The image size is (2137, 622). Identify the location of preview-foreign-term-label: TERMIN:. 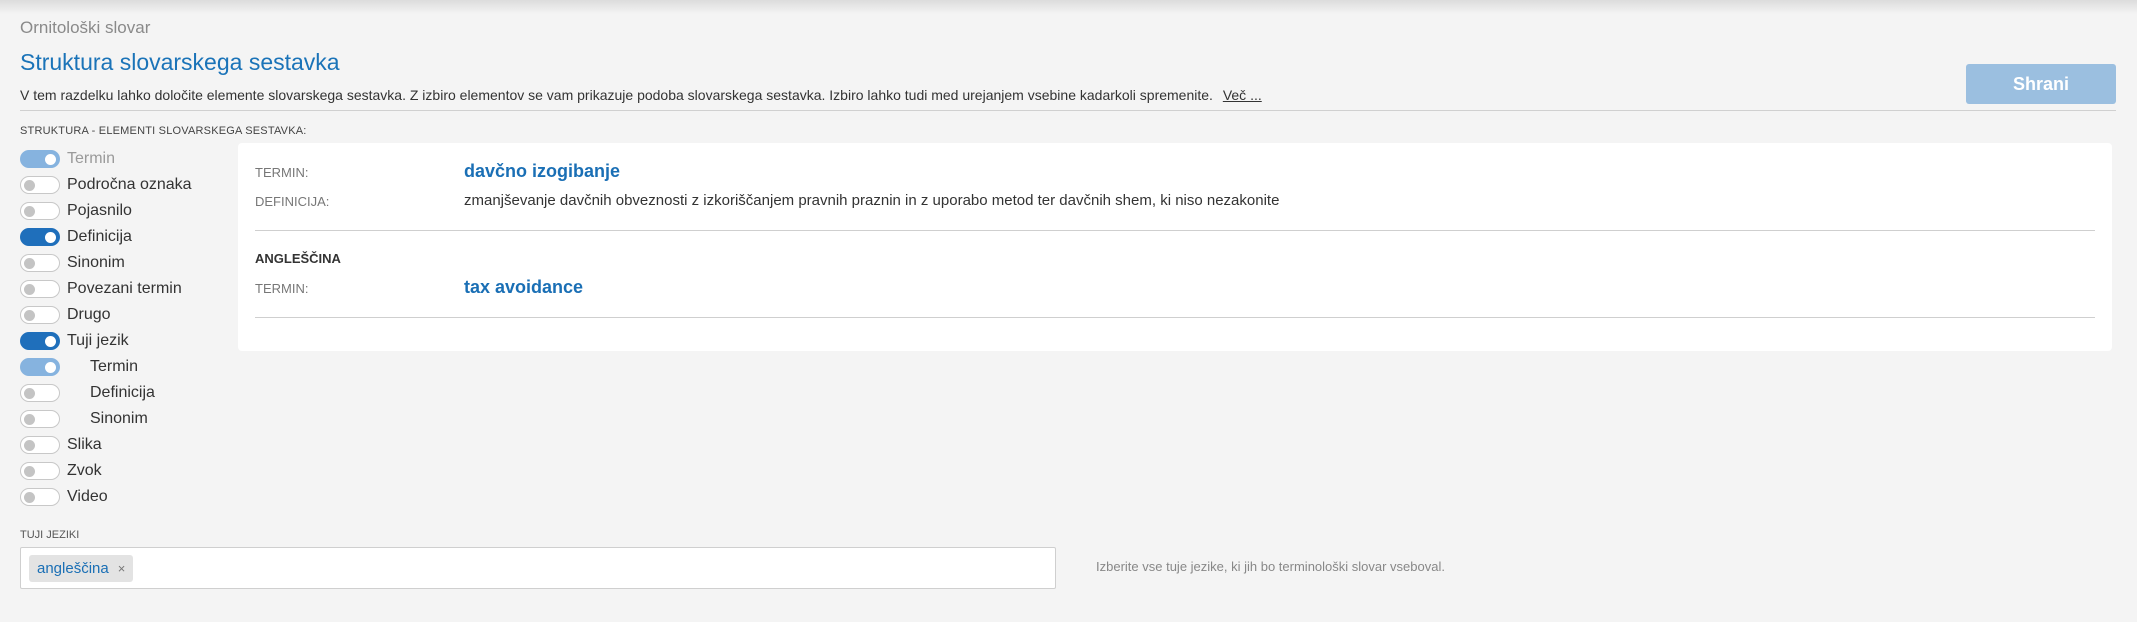
(282, 288).